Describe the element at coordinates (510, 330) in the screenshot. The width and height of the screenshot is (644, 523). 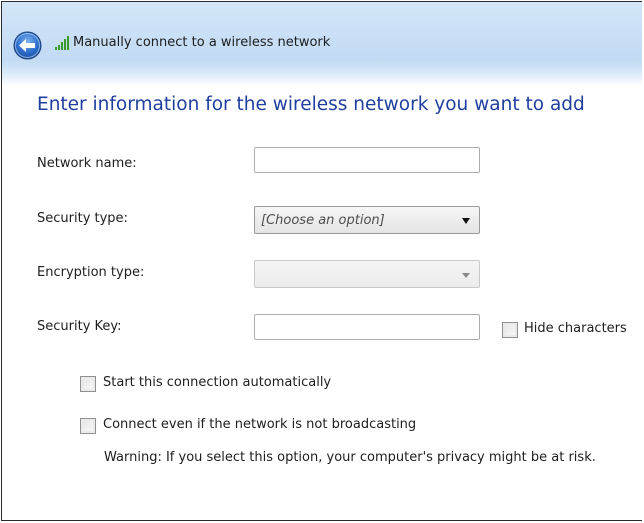
I see `hide-characters-checkbox` at that location.